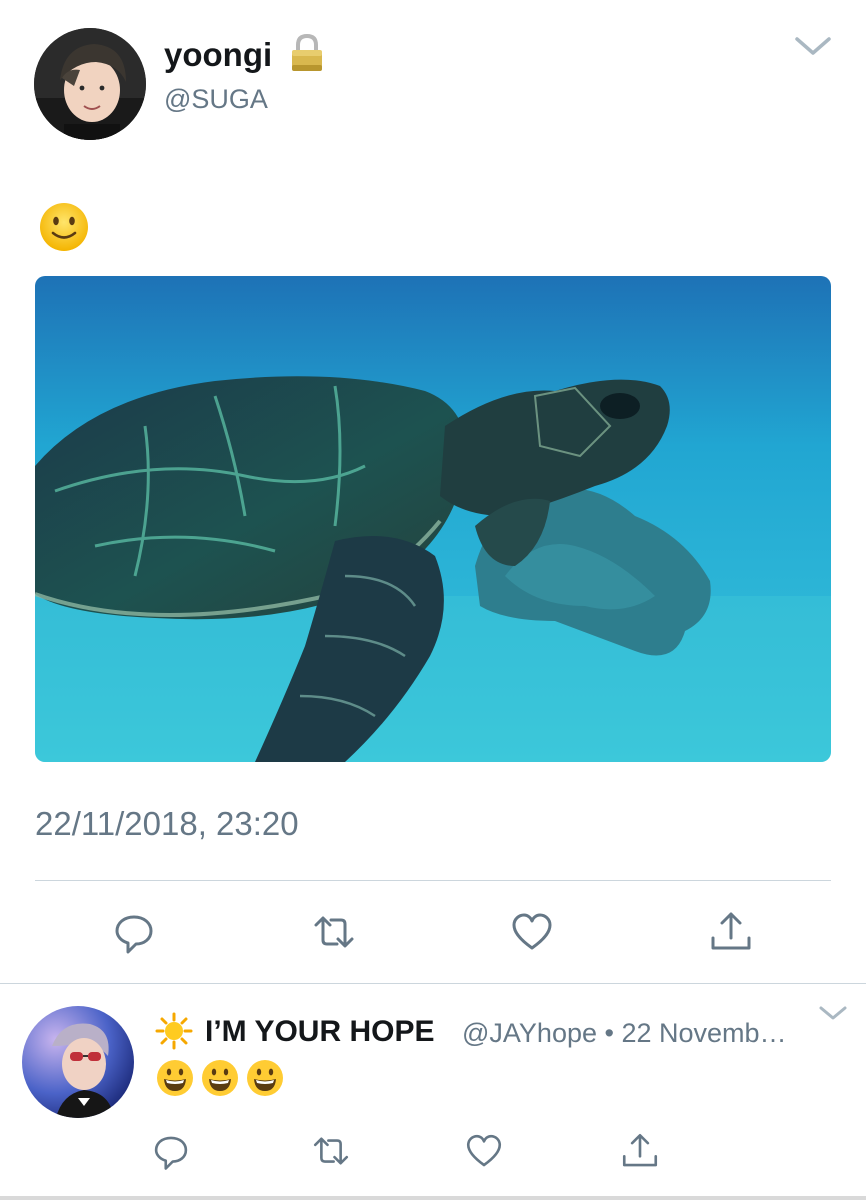  What do you see at coordinates (216, 99) in the screenshot?
I see `author-handle: @SUGA` at bounding box center [216, 99].